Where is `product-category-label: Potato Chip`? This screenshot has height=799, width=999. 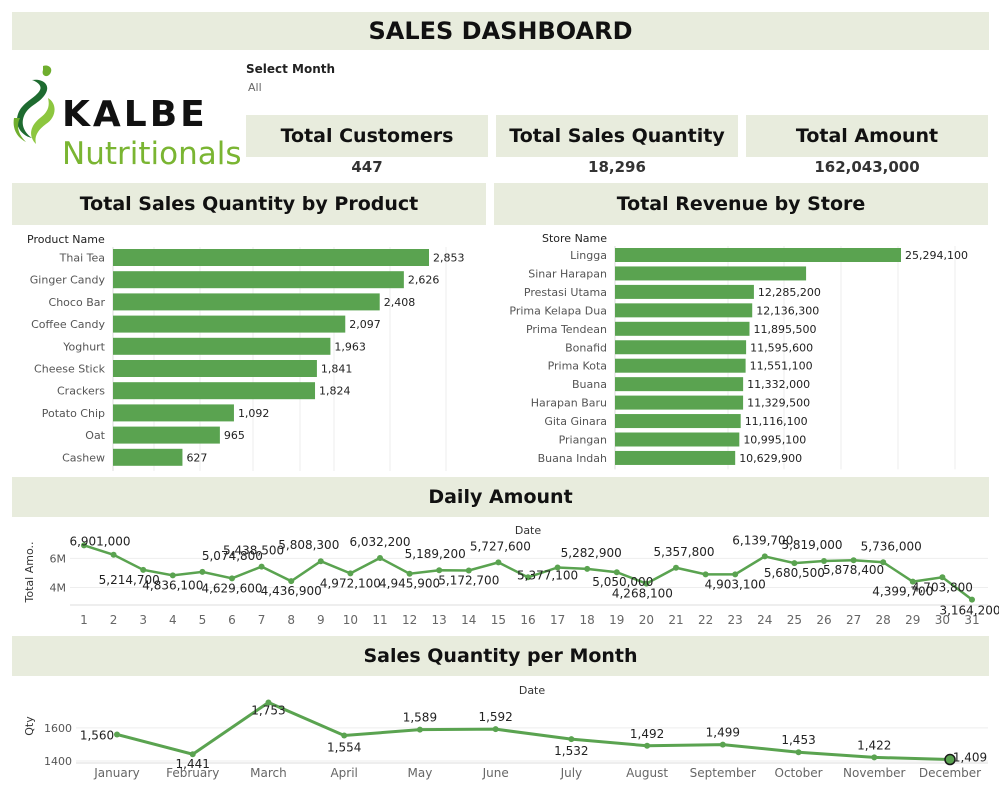
product-category-label: Potato Chip is located at coordinates (73, 413).